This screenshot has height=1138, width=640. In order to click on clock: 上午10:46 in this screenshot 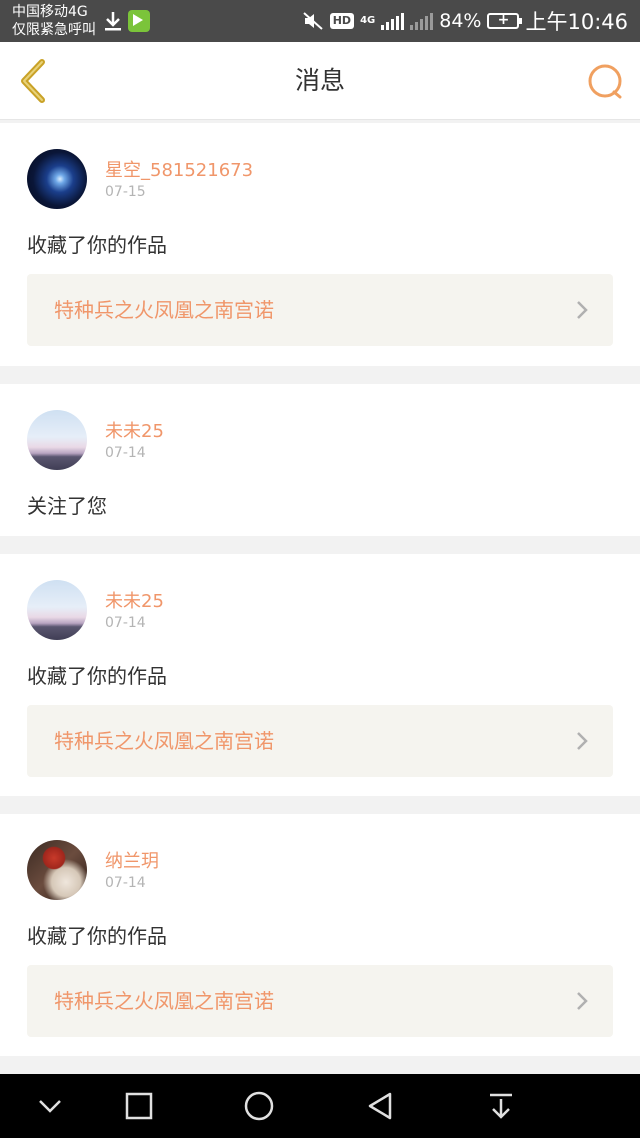, I will do `click(576, 22)`.